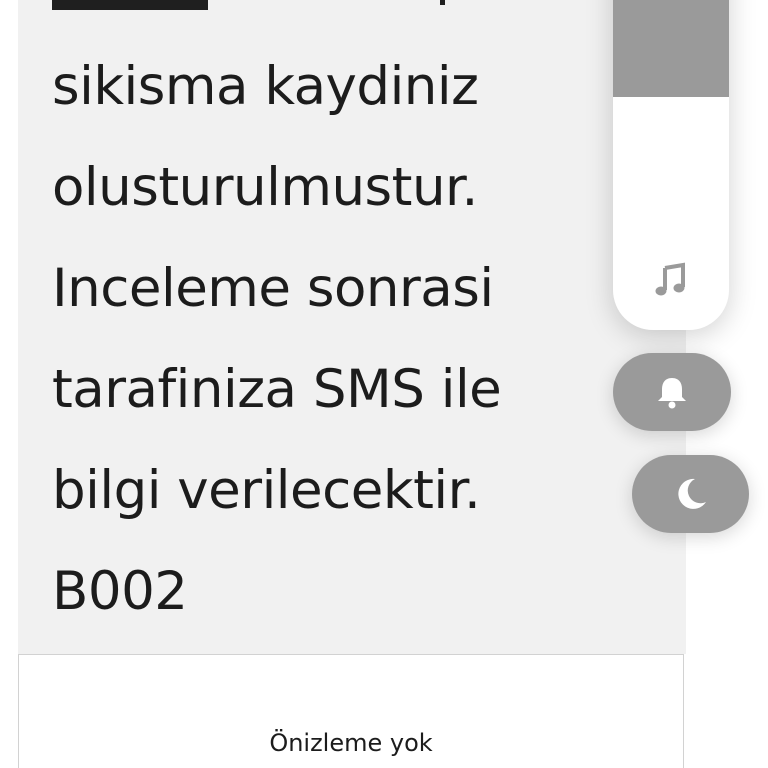 The image size is (768, 768). I want to click on ringer-mode-button, so click(672, 392).